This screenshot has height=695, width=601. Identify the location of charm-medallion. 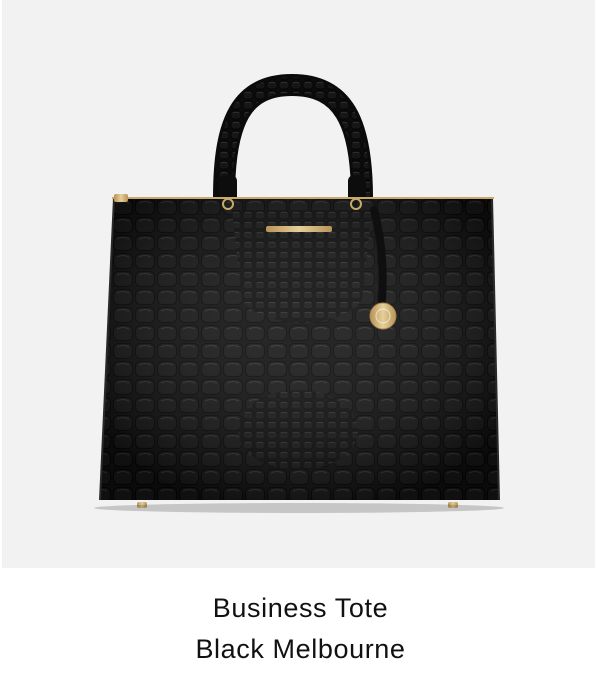
(383, 316).